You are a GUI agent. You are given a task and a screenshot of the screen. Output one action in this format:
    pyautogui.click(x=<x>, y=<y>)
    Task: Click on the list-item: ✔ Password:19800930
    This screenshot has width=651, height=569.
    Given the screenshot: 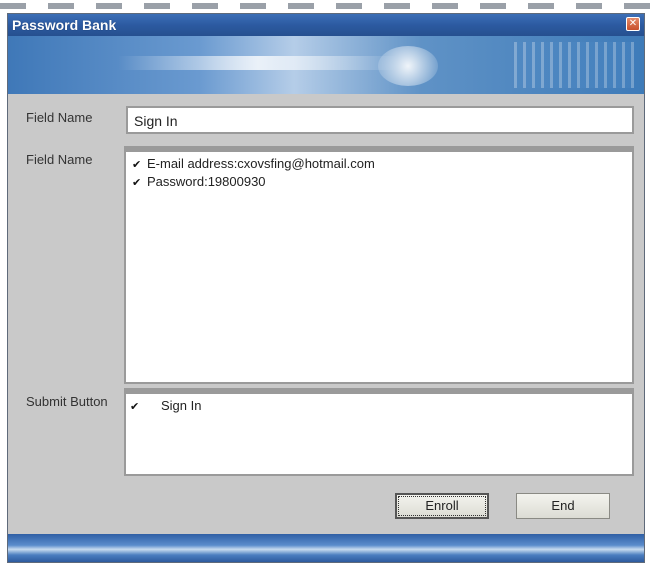 What is the action you would take?
    pyautogui.click(x=199, y=181)
    